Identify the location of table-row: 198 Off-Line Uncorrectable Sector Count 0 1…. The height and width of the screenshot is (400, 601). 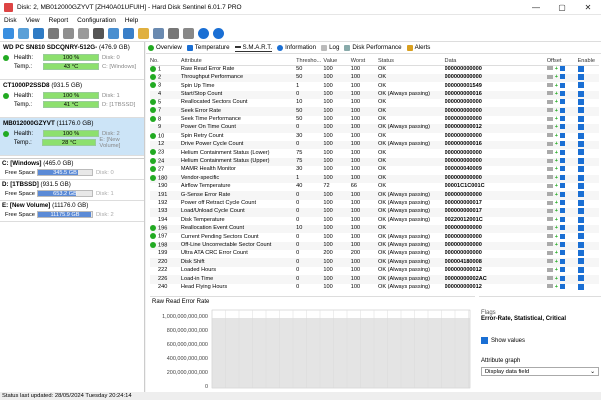
(374, 246).